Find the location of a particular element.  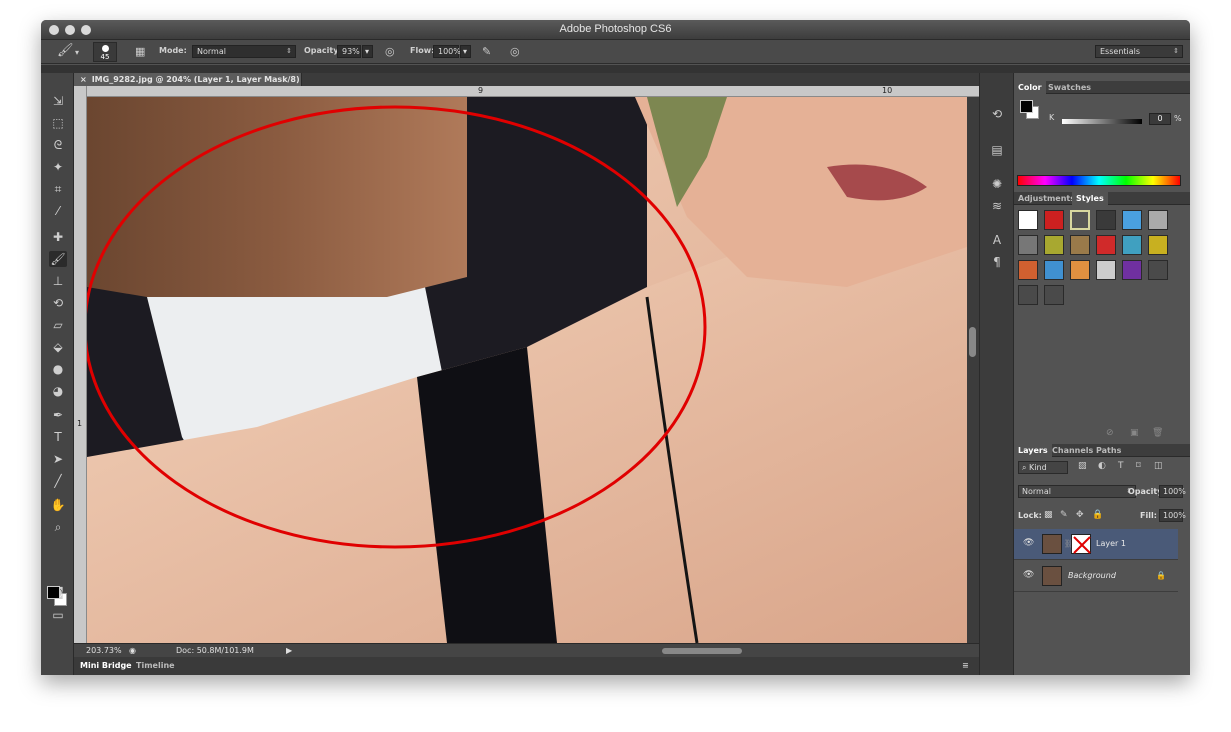

panel-menu-icon: ≡ is located at coordinates (965, 665).